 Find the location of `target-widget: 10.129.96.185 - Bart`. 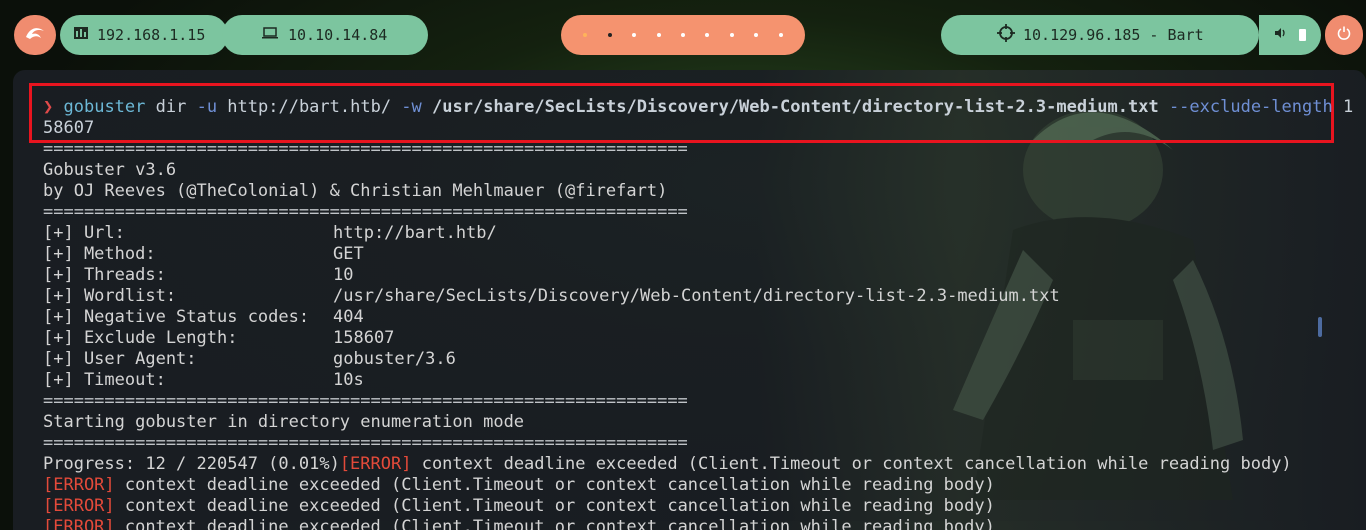

target-widget: 10.129.96.185 - Bart is located at coordinates (1100, 35).